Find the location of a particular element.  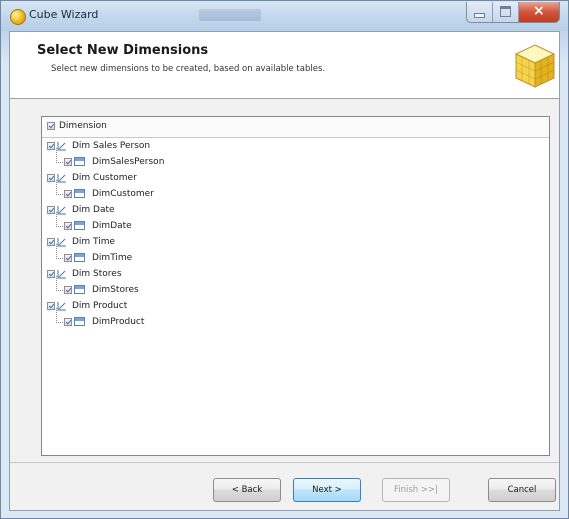

app-icon is located at coordinates (18, 17).